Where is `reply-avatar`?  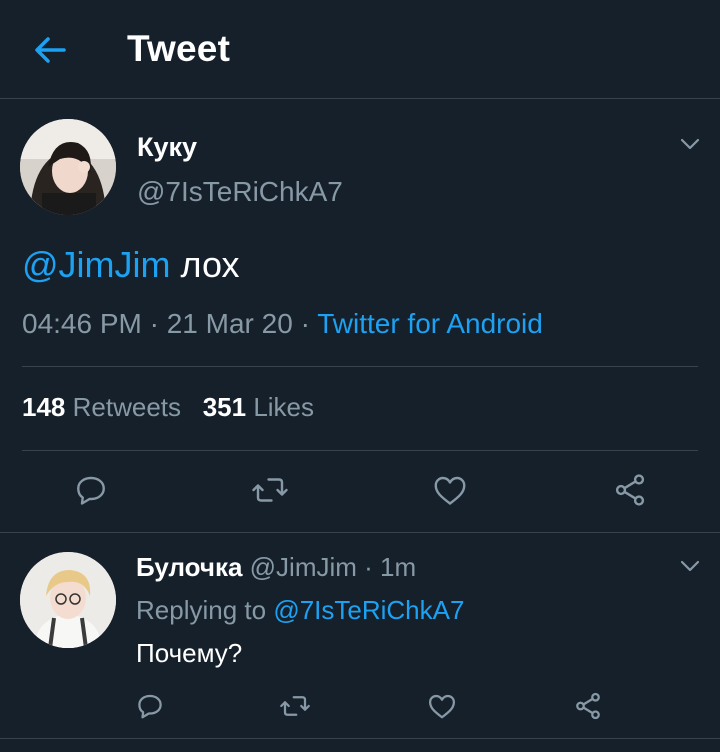 reply-avatar is located at coordinates (68, 600).